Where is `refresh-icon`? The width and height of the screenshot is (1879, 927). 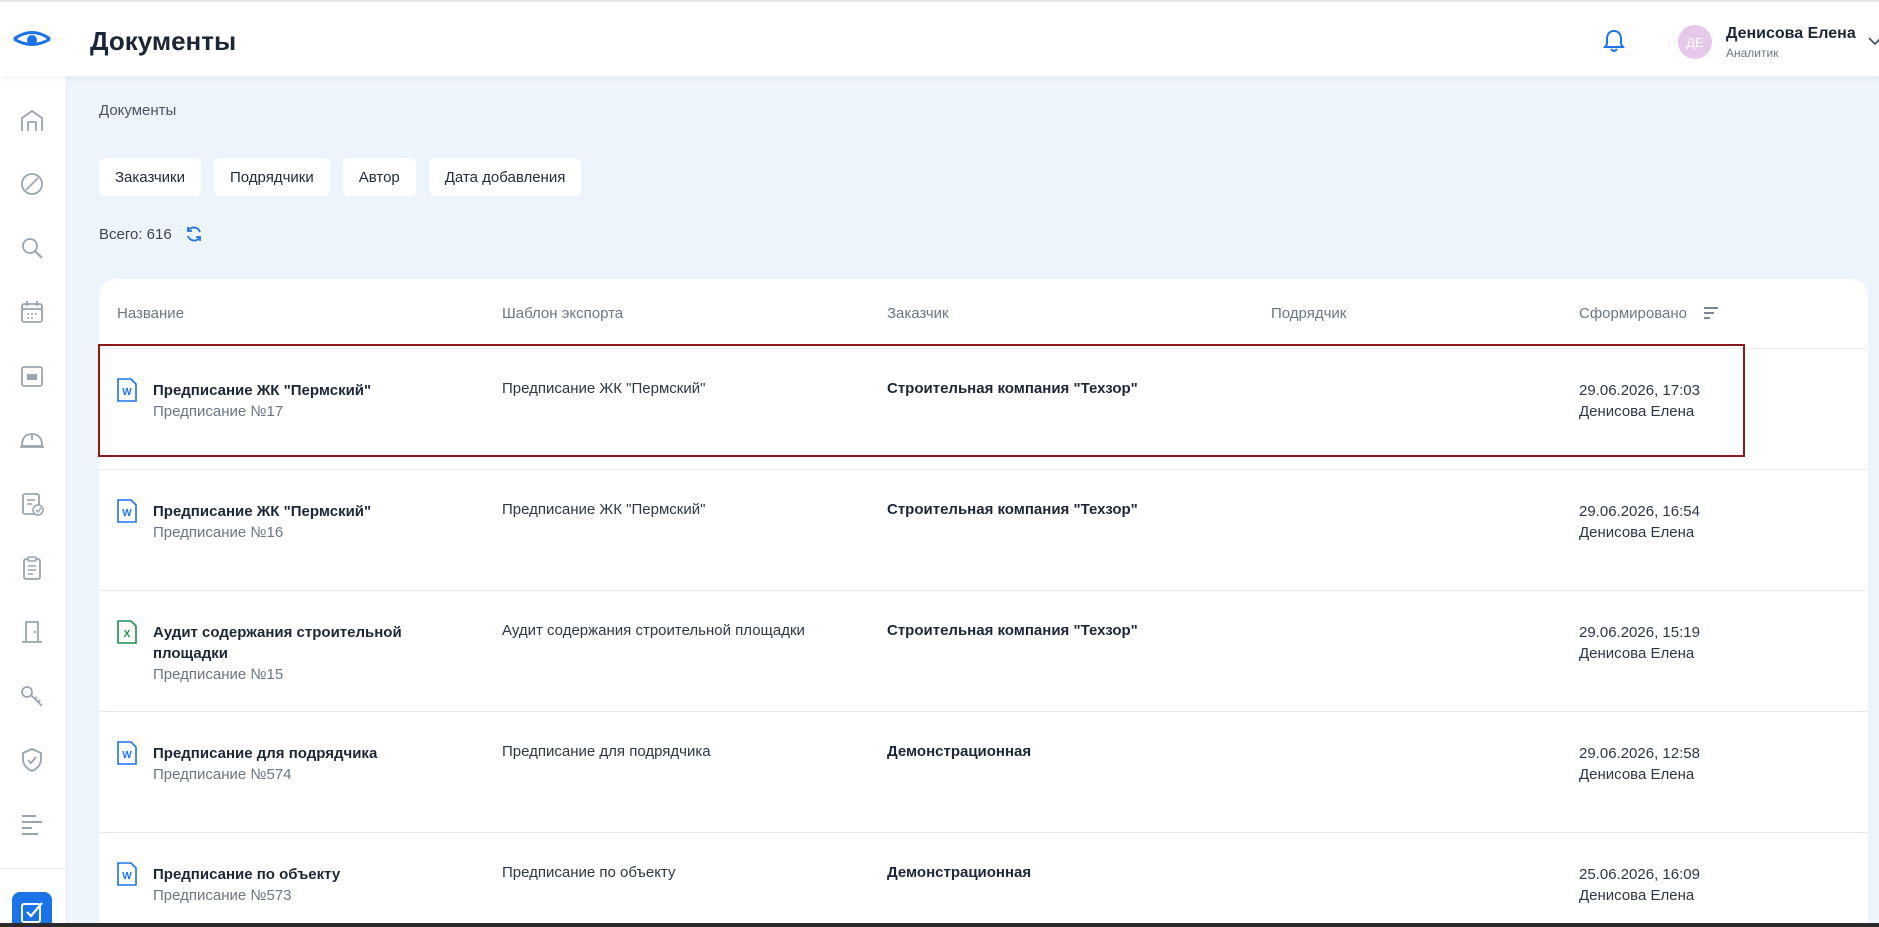 refresh-icon is located at coordinates (194, 234).